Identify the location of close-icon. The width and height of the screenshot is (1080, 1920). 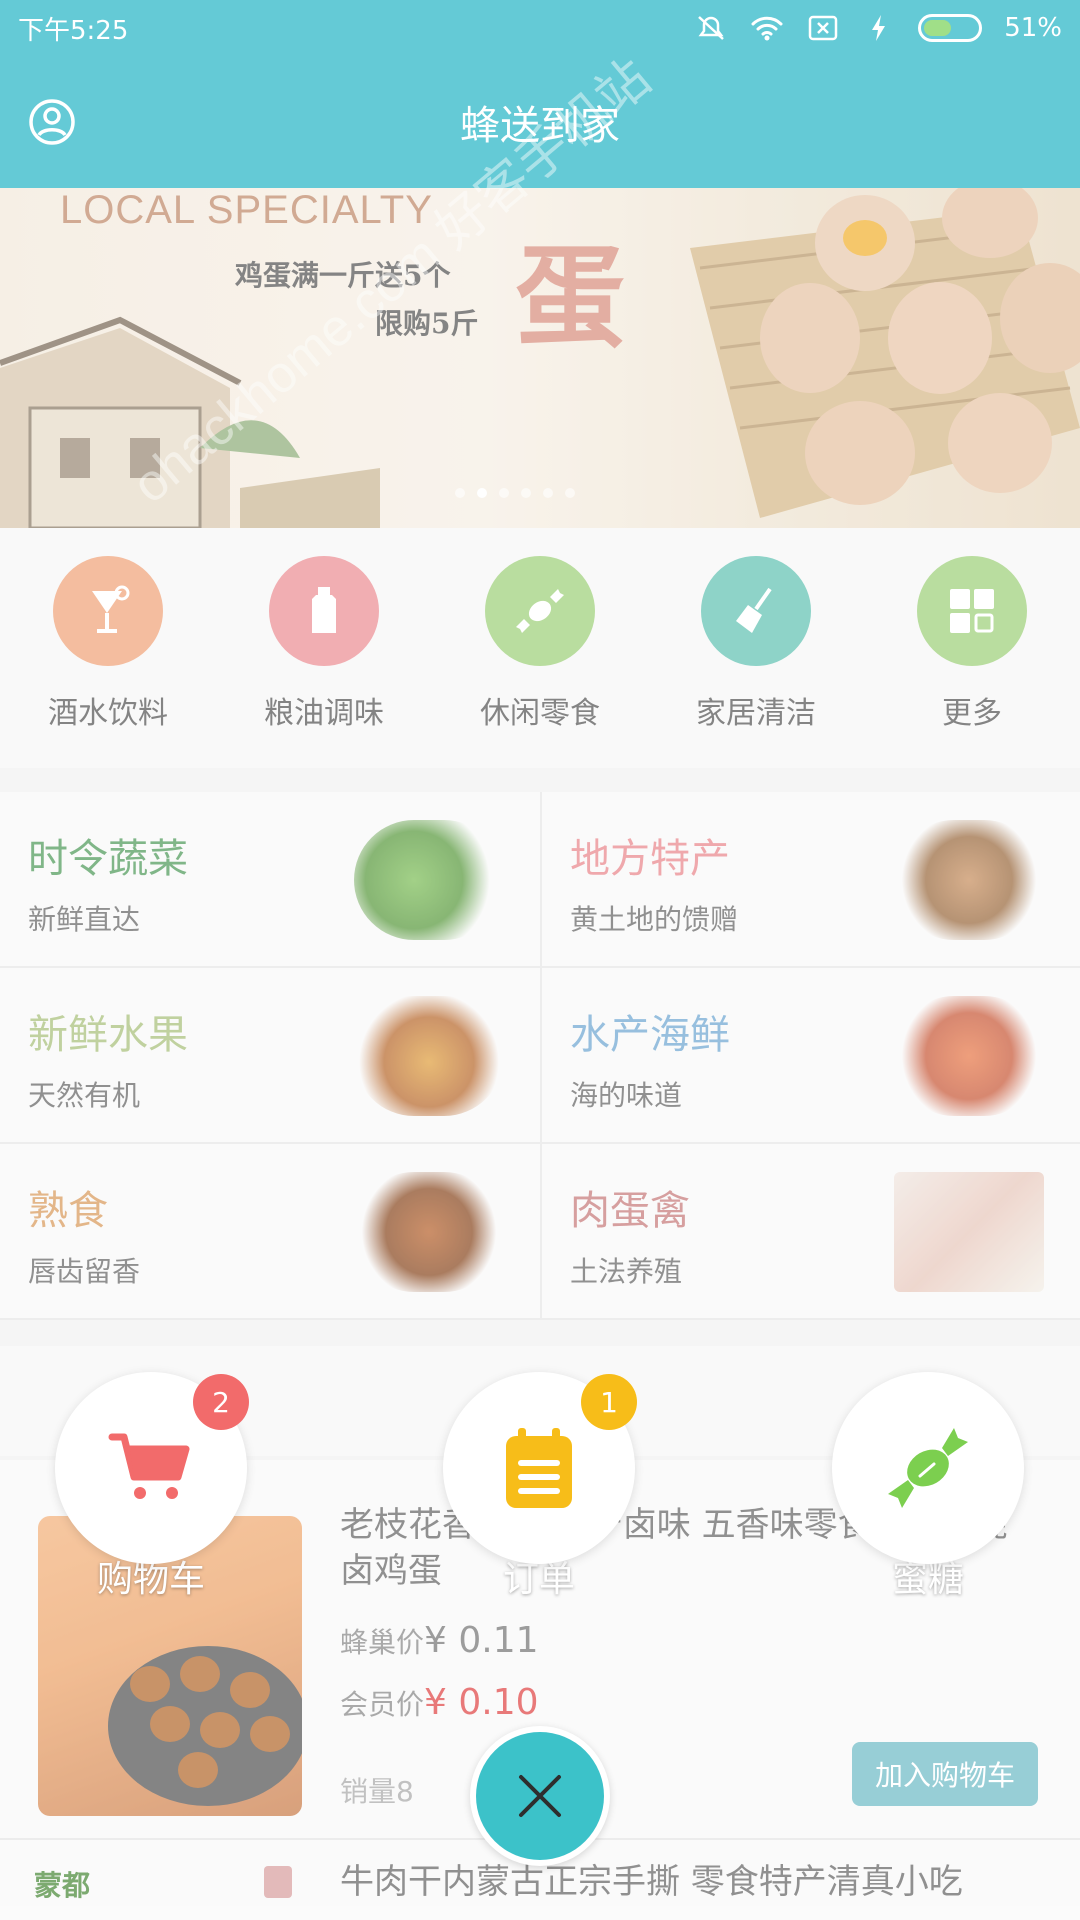
(540, 1796).